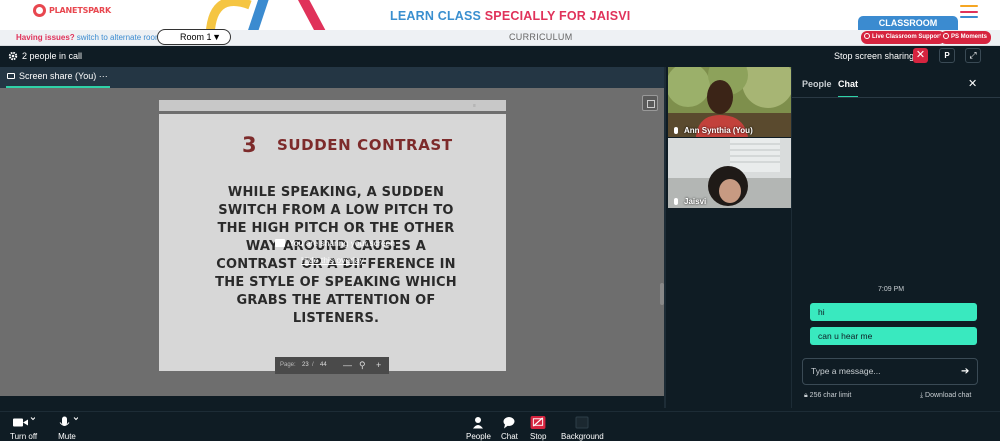  Describe the element at coordinates (538, 436) in the screenshot. I see `stop-label: Stop` at that location.